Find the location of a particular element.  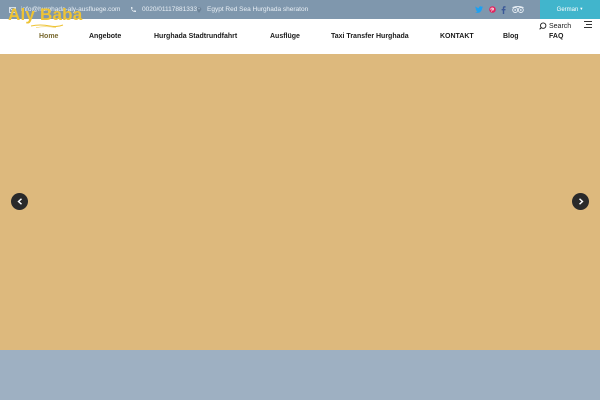

phone-text: 0020/01117881333 is located at coordinates (170, 9).